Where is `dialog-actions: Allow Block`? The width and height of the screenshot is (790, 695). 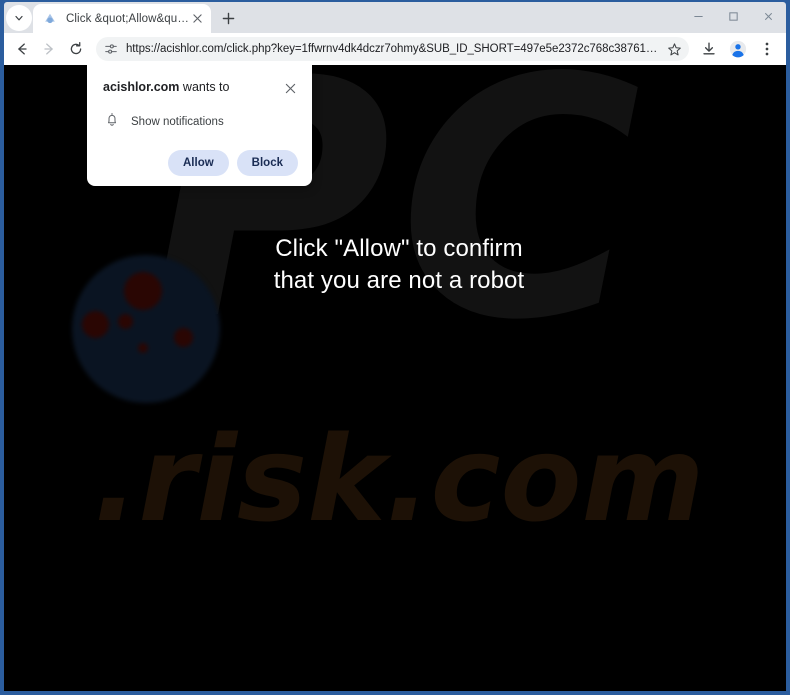
dialog-actions: Allow Block is located at coordinates (200, 163).